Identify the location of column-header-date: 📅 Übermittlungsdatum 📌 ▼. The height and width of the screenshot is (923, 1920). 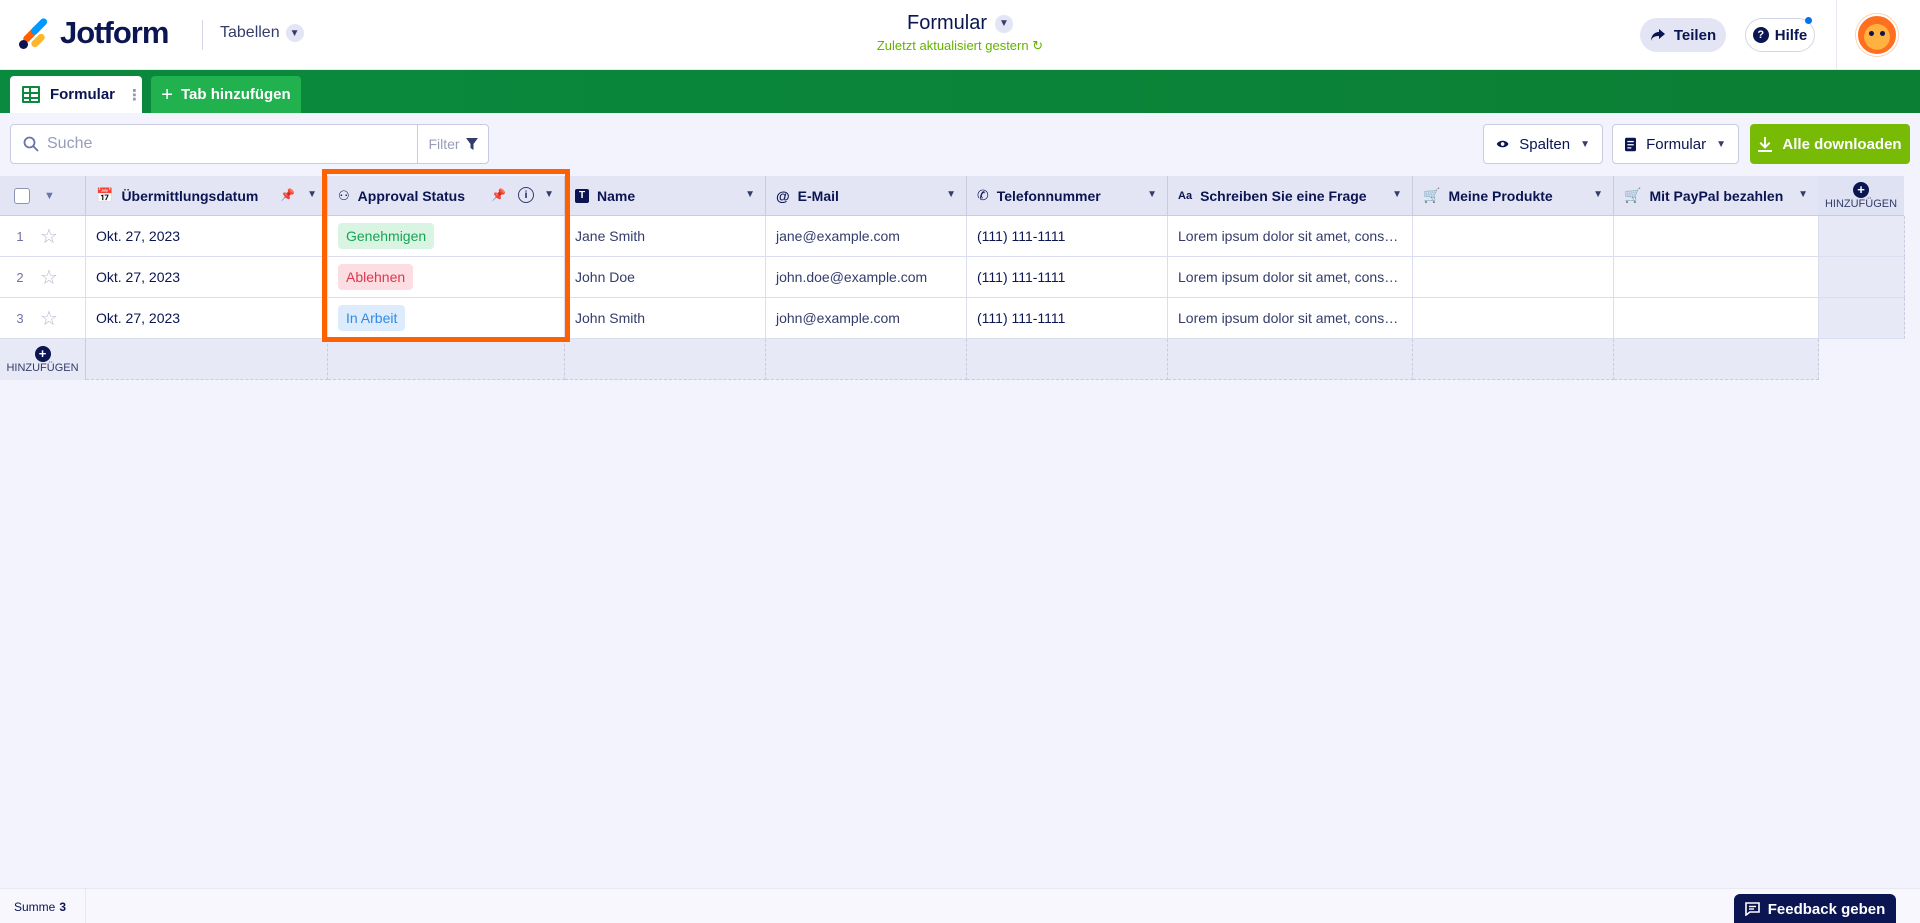
(207, 196).